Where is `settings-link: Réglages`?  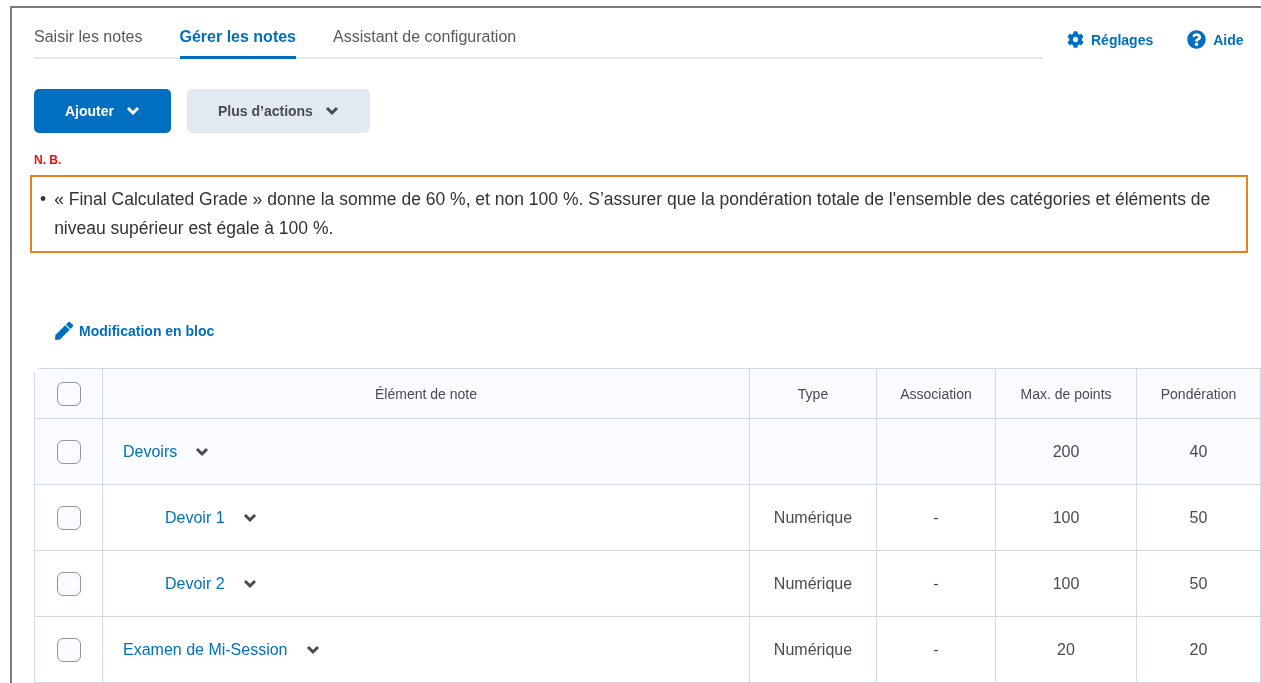 settings-link: Réglages is located at coordinates (1110, 39).